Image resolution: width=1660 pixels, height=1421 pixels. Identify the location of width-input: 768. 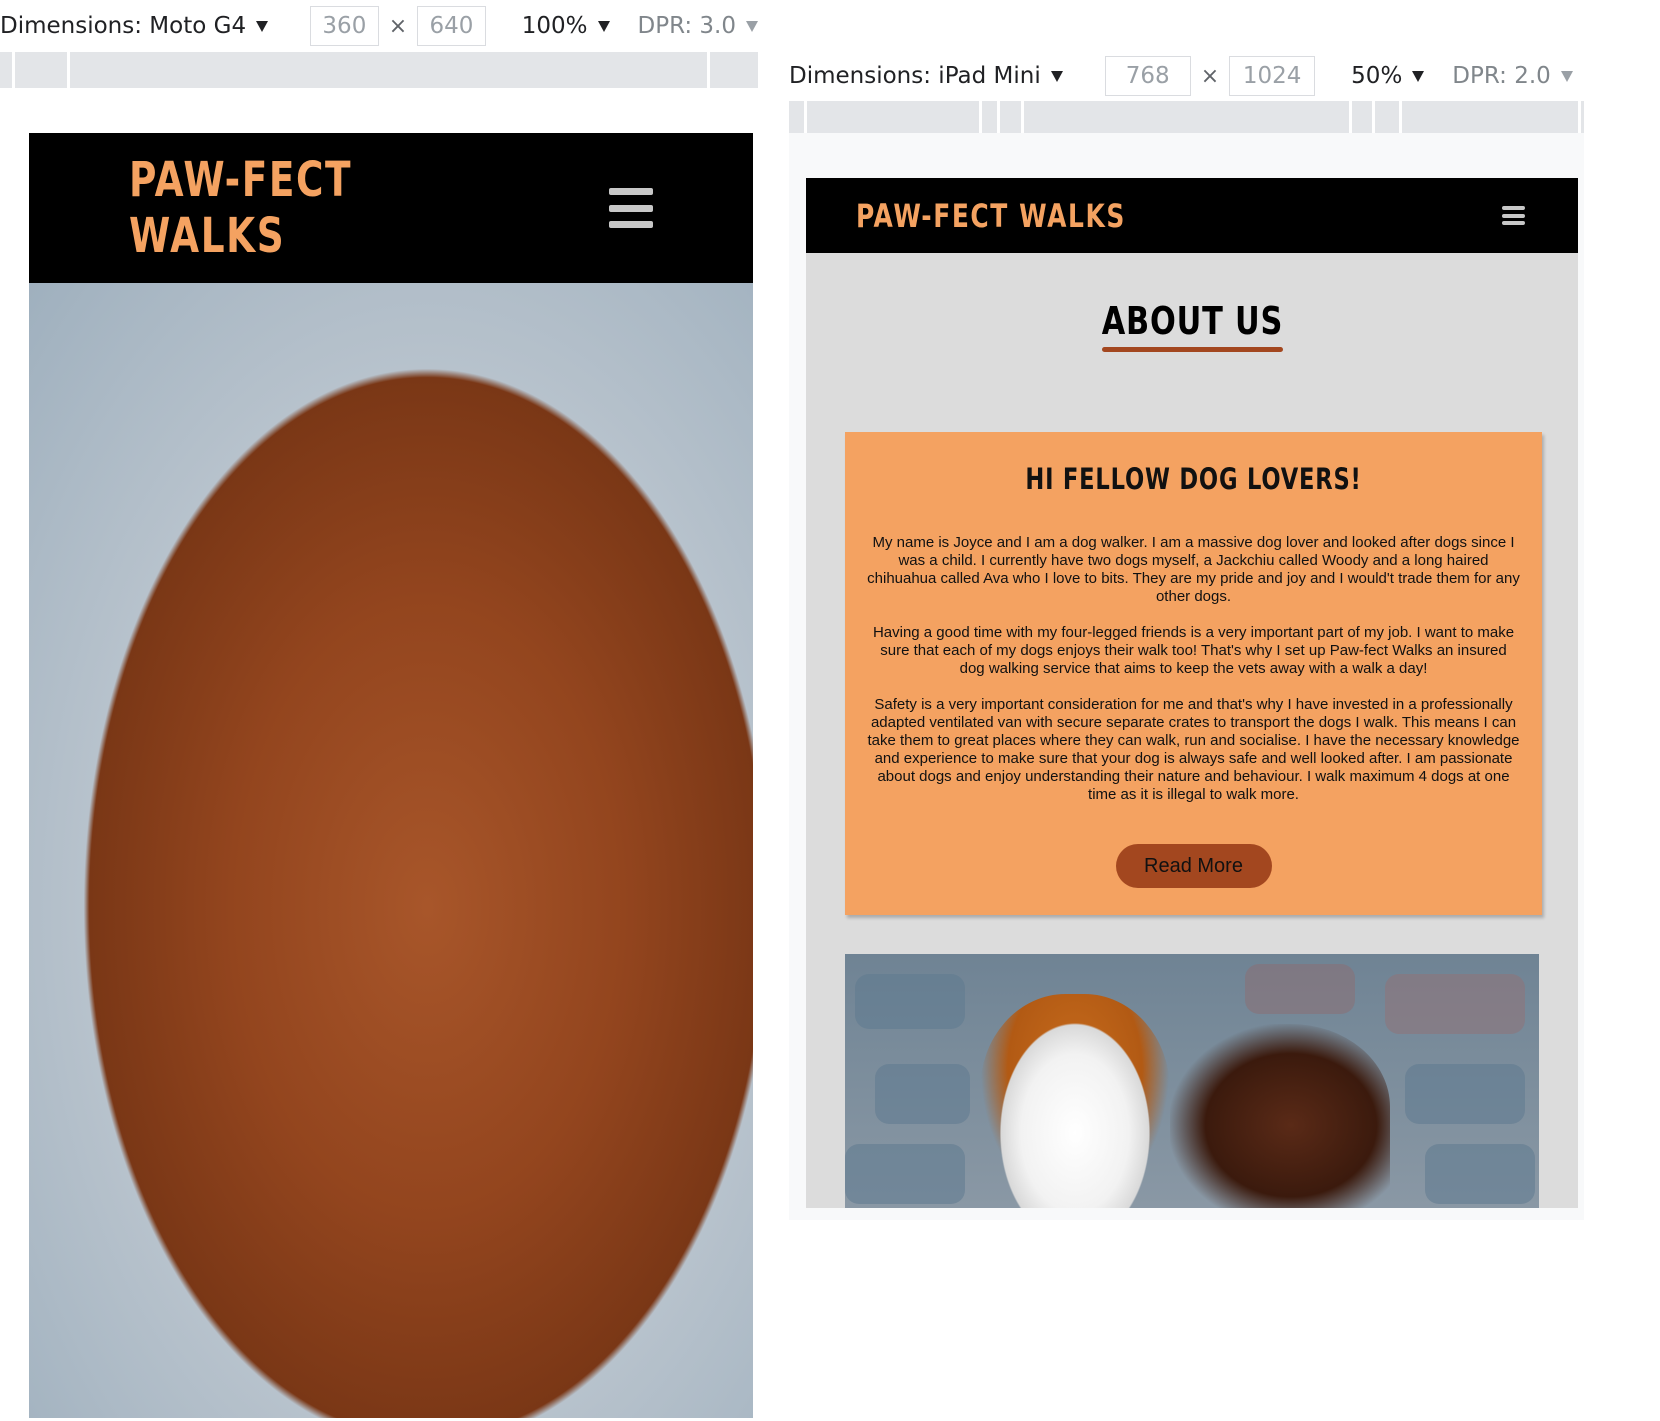
(1147, 76).